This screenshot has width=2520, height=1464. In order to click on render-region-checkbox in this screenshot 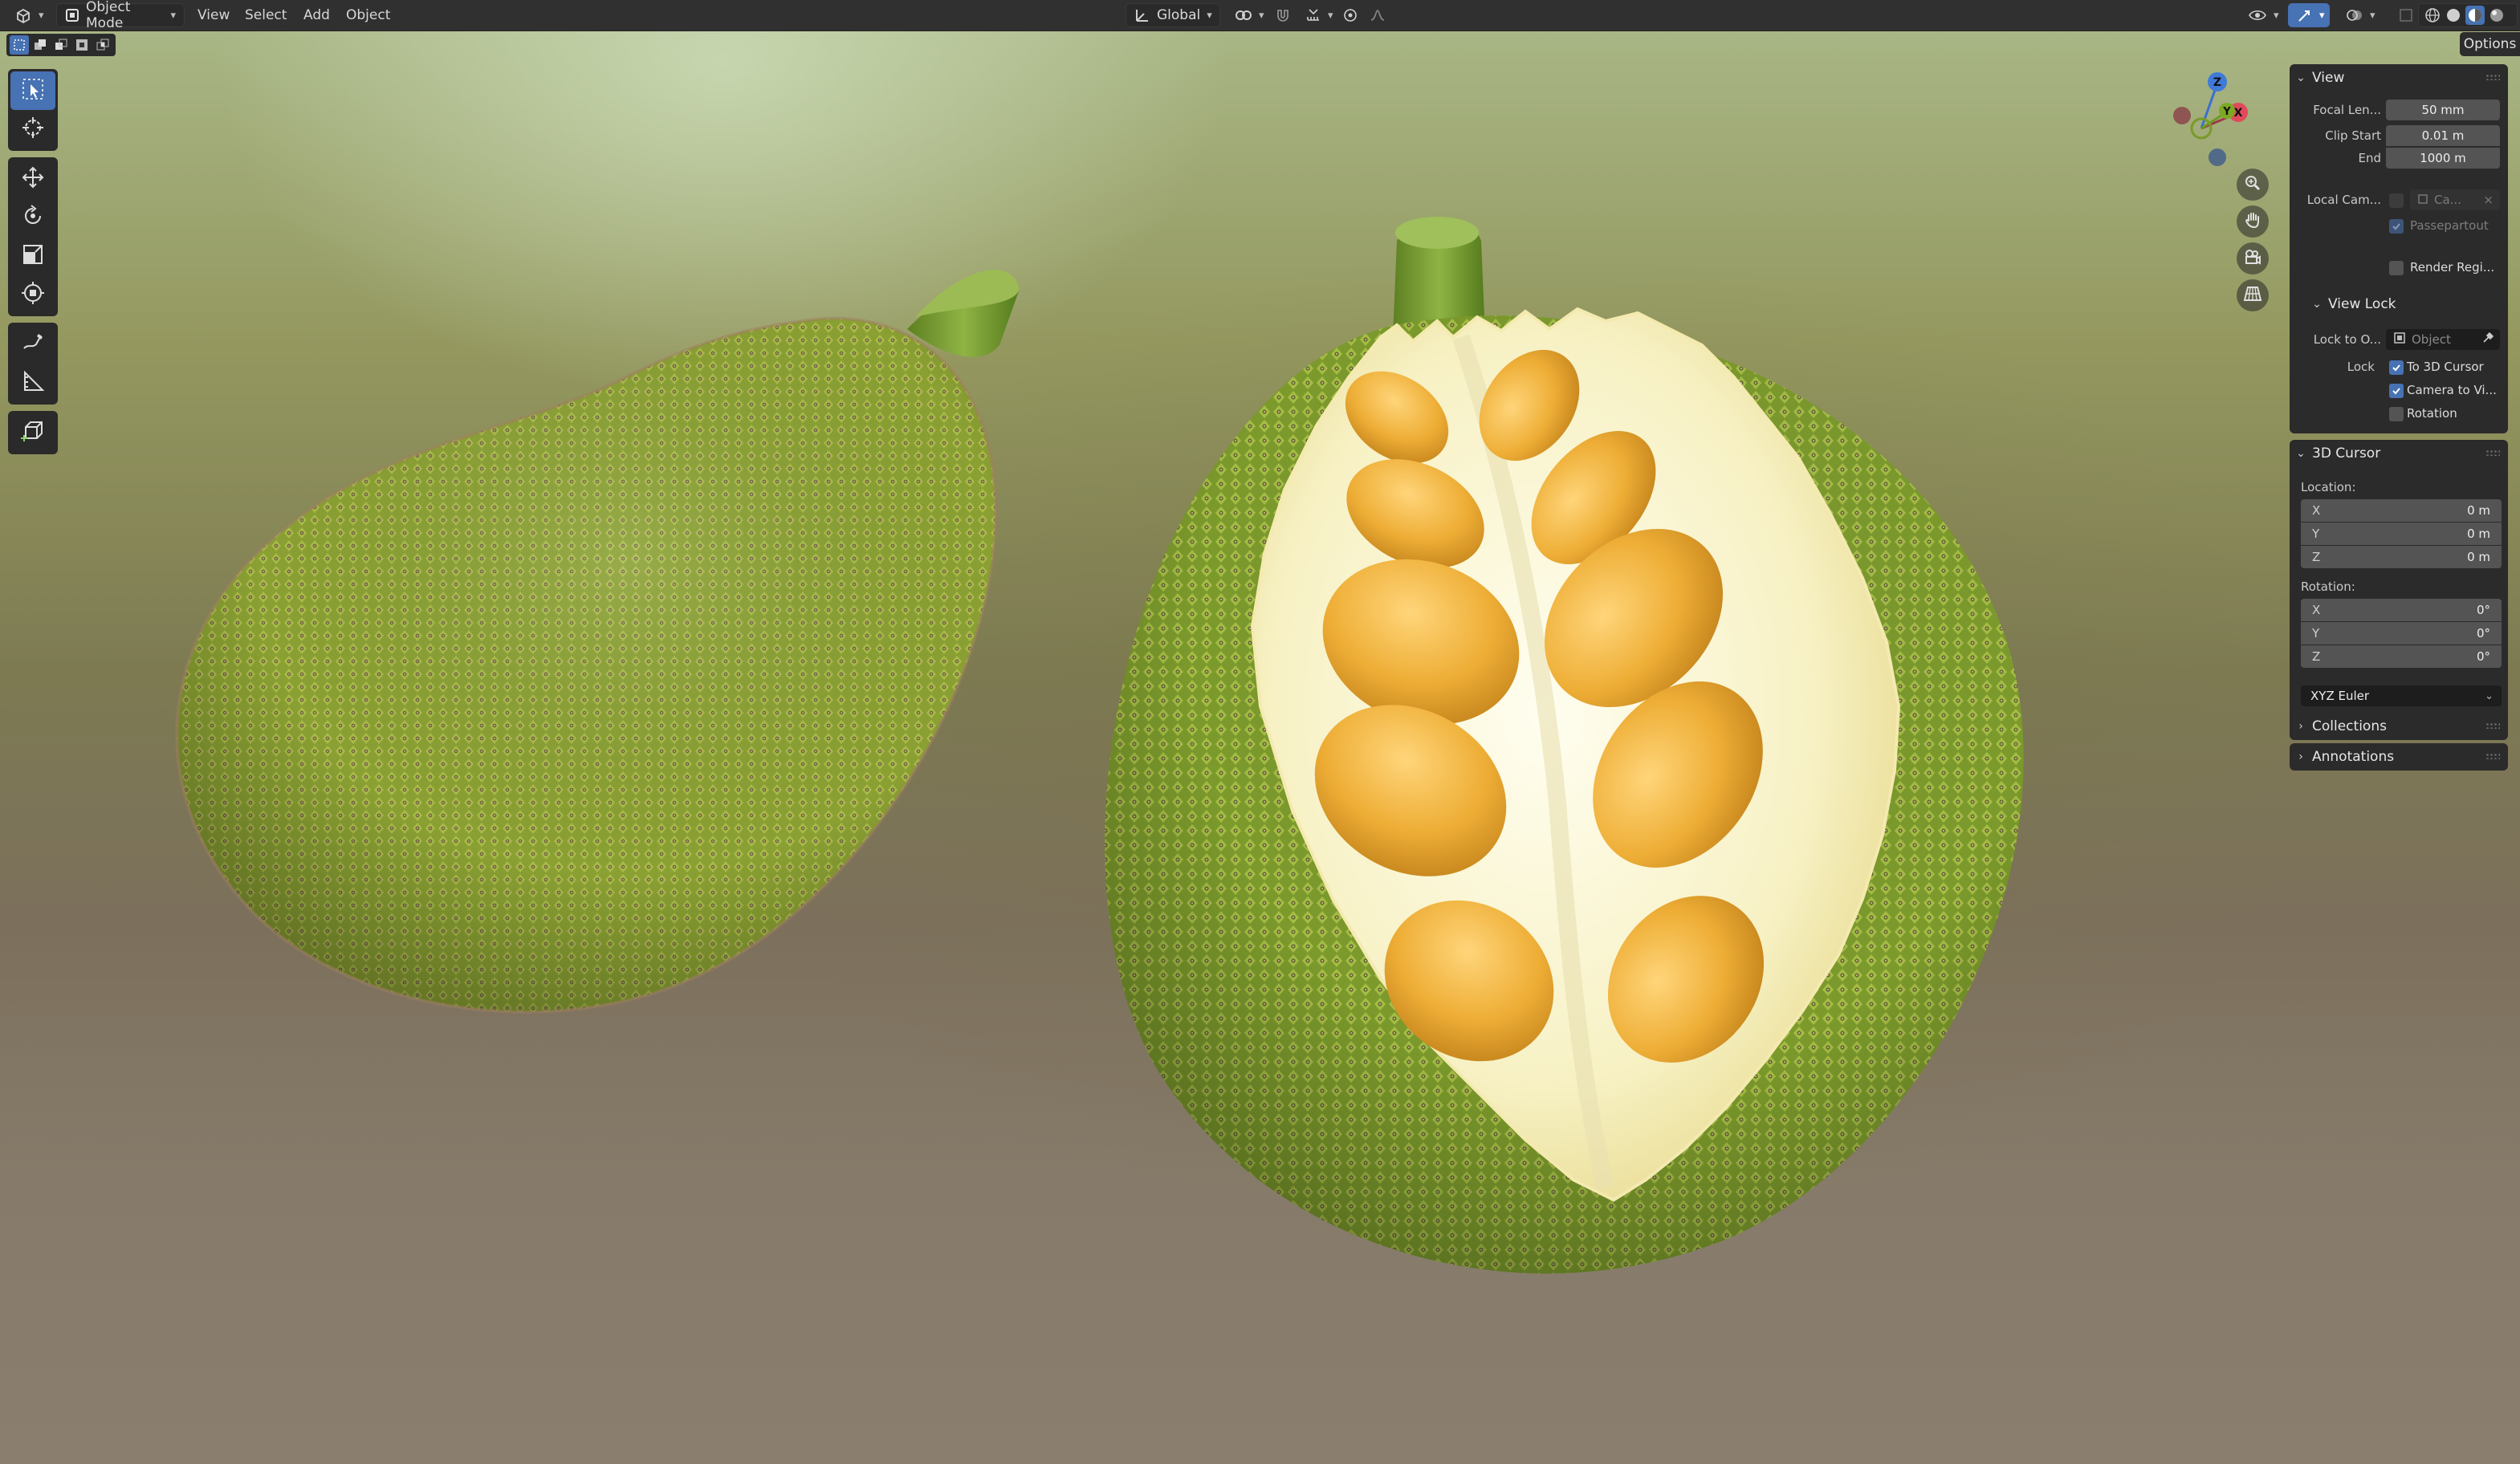, I will do `click(2396, 268)`.